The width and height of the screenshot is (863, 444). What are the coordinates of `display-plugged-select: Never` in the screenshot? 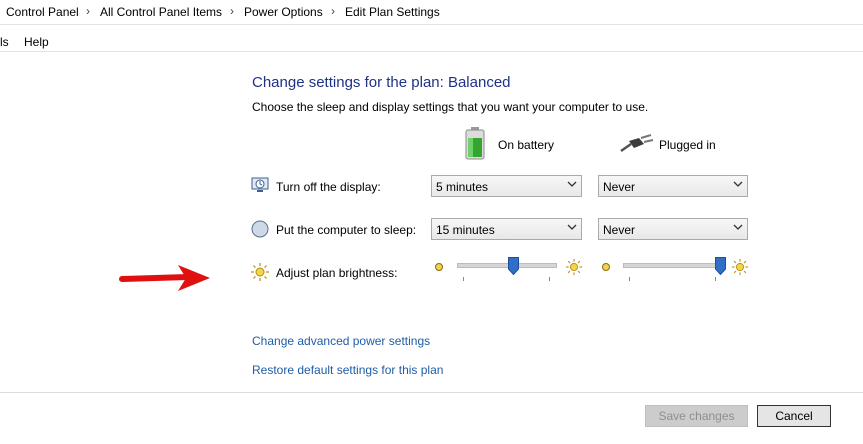 It's located at (673, 186).